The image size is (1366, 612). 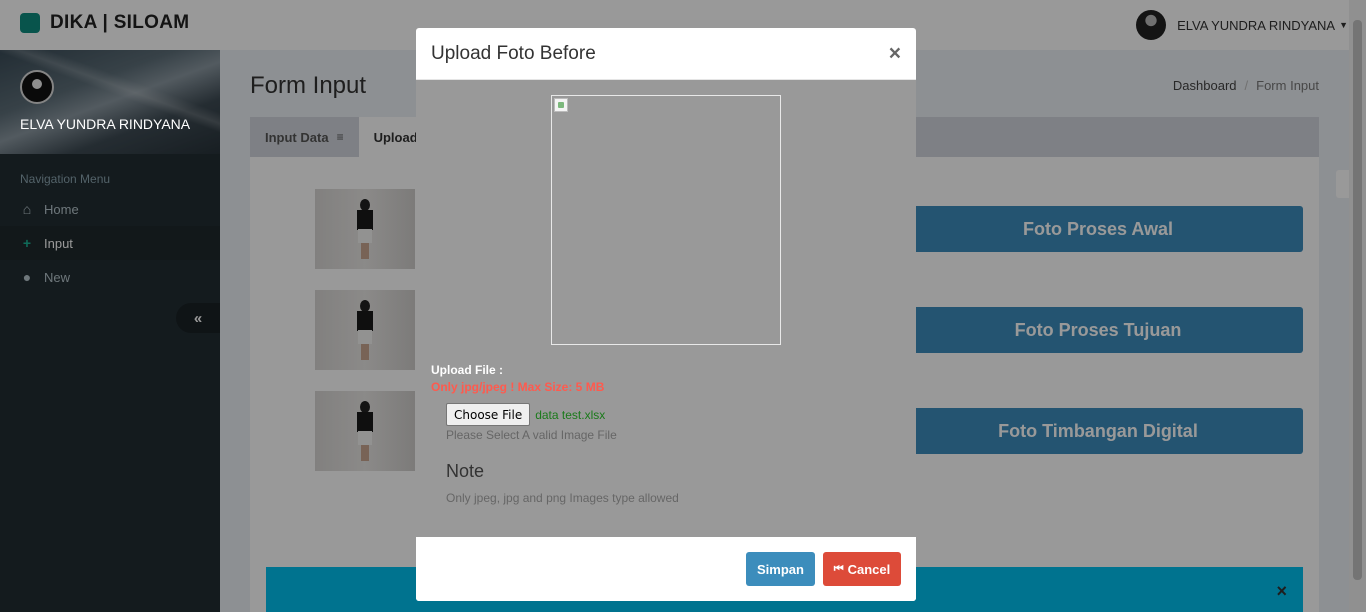 What do you see at coordinates (531, 435) in the screenshot?
I see `help-text: Please Select A valid Image File` at bounding box center [531, 435].